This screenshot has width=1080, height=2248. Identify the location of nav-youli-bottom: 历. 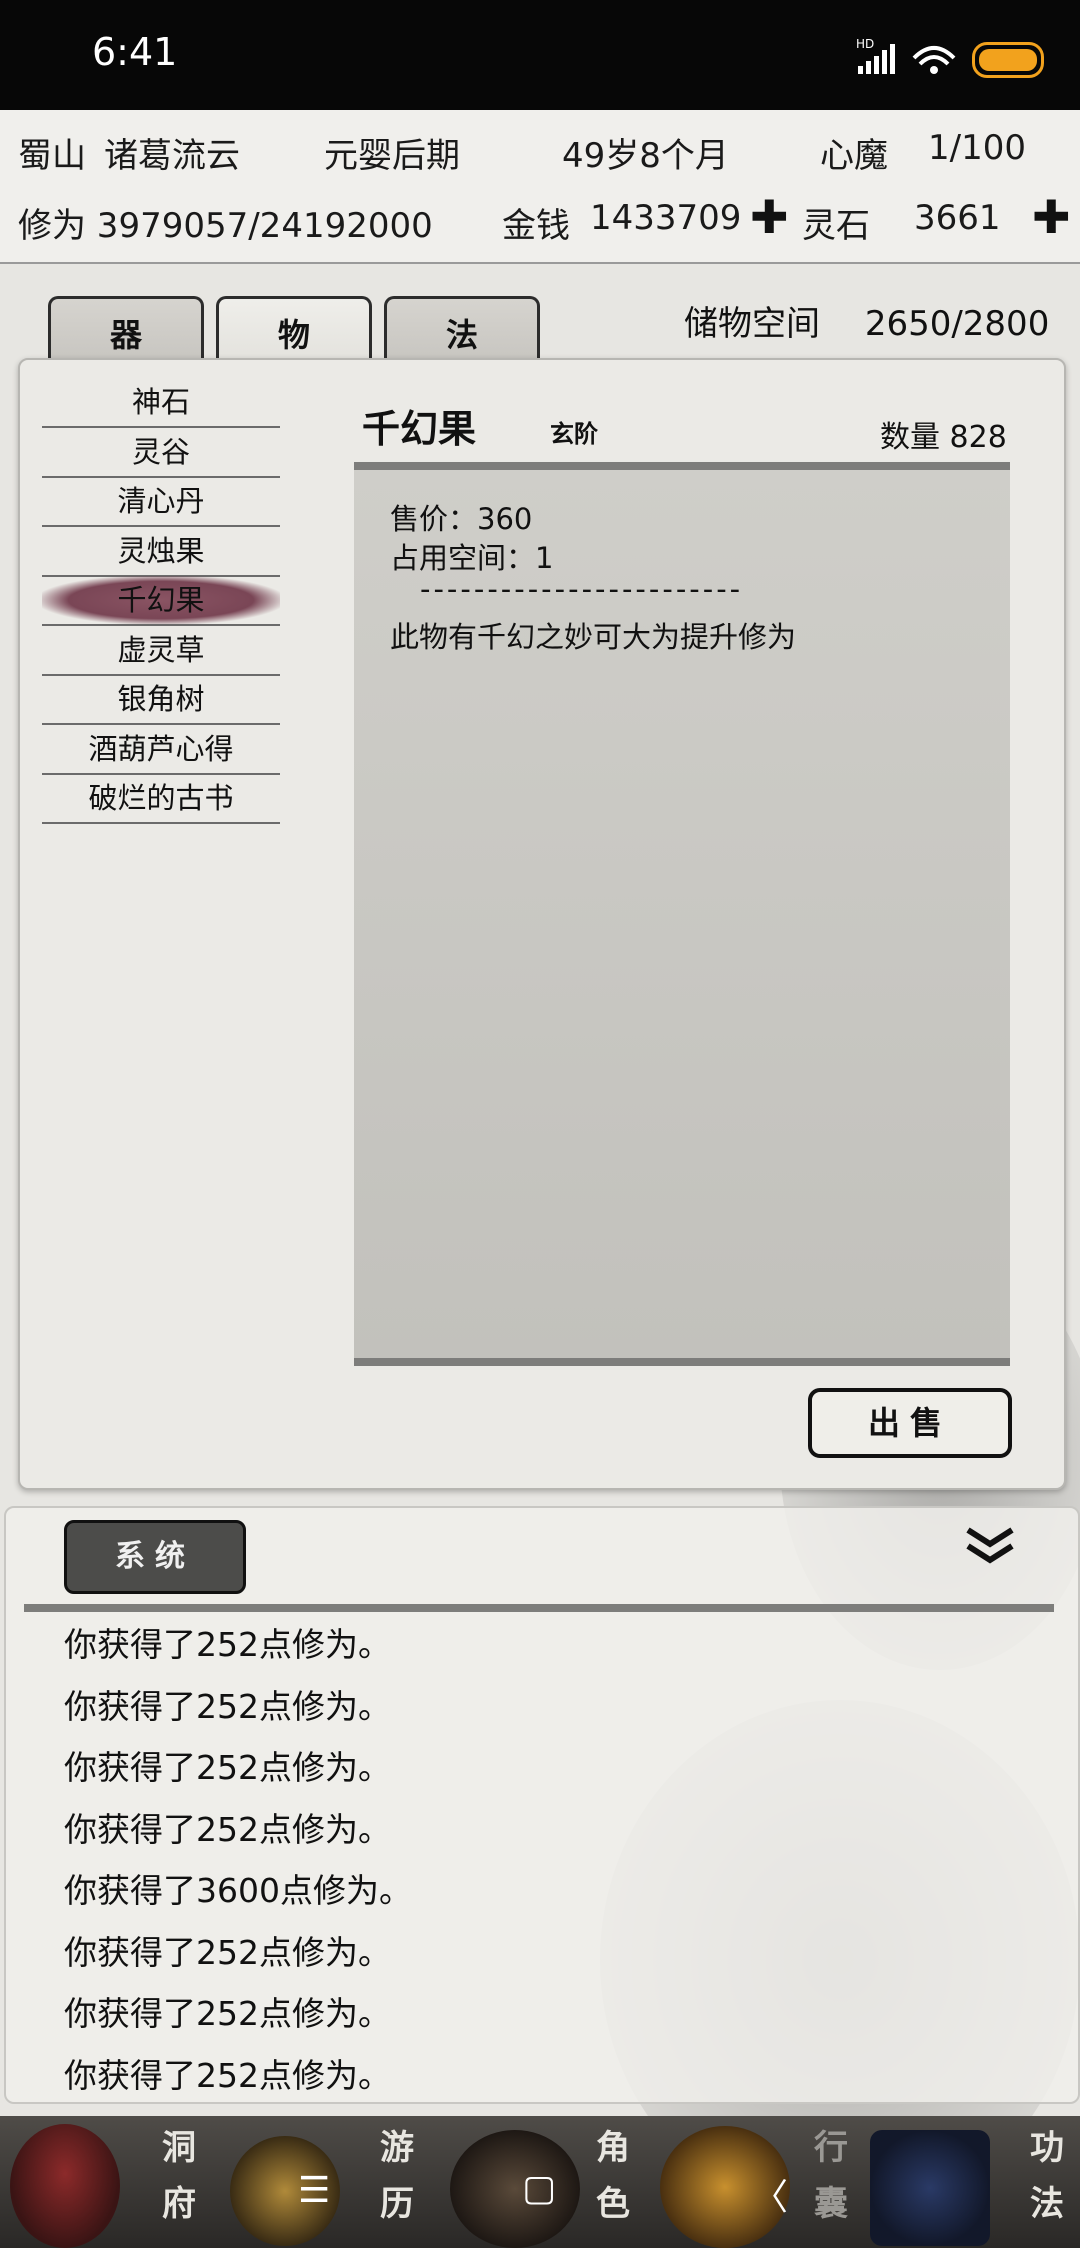
(397, 2204).